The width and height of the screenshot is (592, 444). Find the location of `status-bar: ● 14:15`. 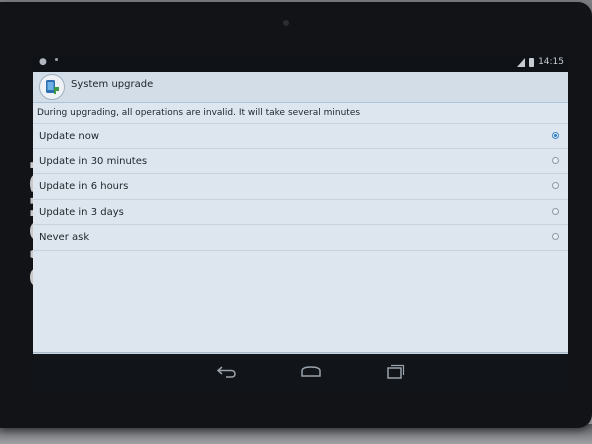

status-bar: ● 14:15 is located at coordinates (300, 63).